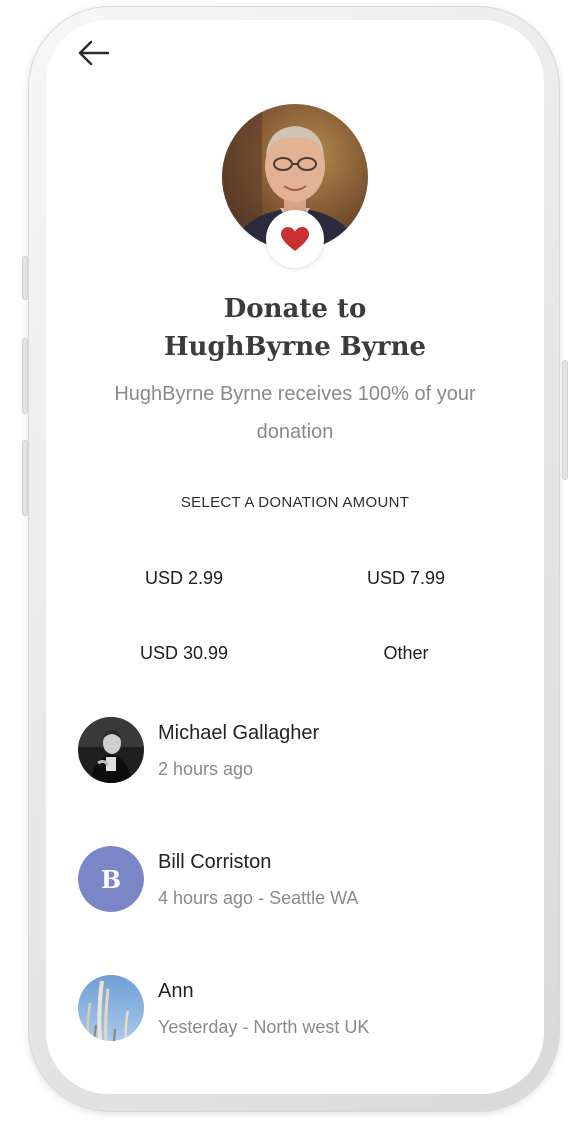 This screenshot has width=580, height=1126. I want to click on donor-item: Ann Yesterday - North west UK, so click(298, 1010).